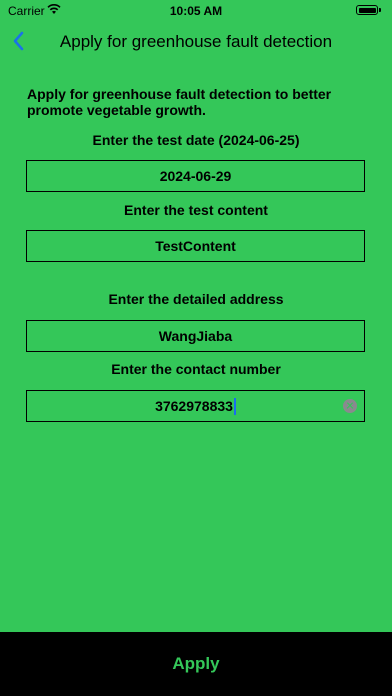 Image resolution: width=392 pixels, height=696 pixels. I want to click on battery-icon, so click(368, 10).